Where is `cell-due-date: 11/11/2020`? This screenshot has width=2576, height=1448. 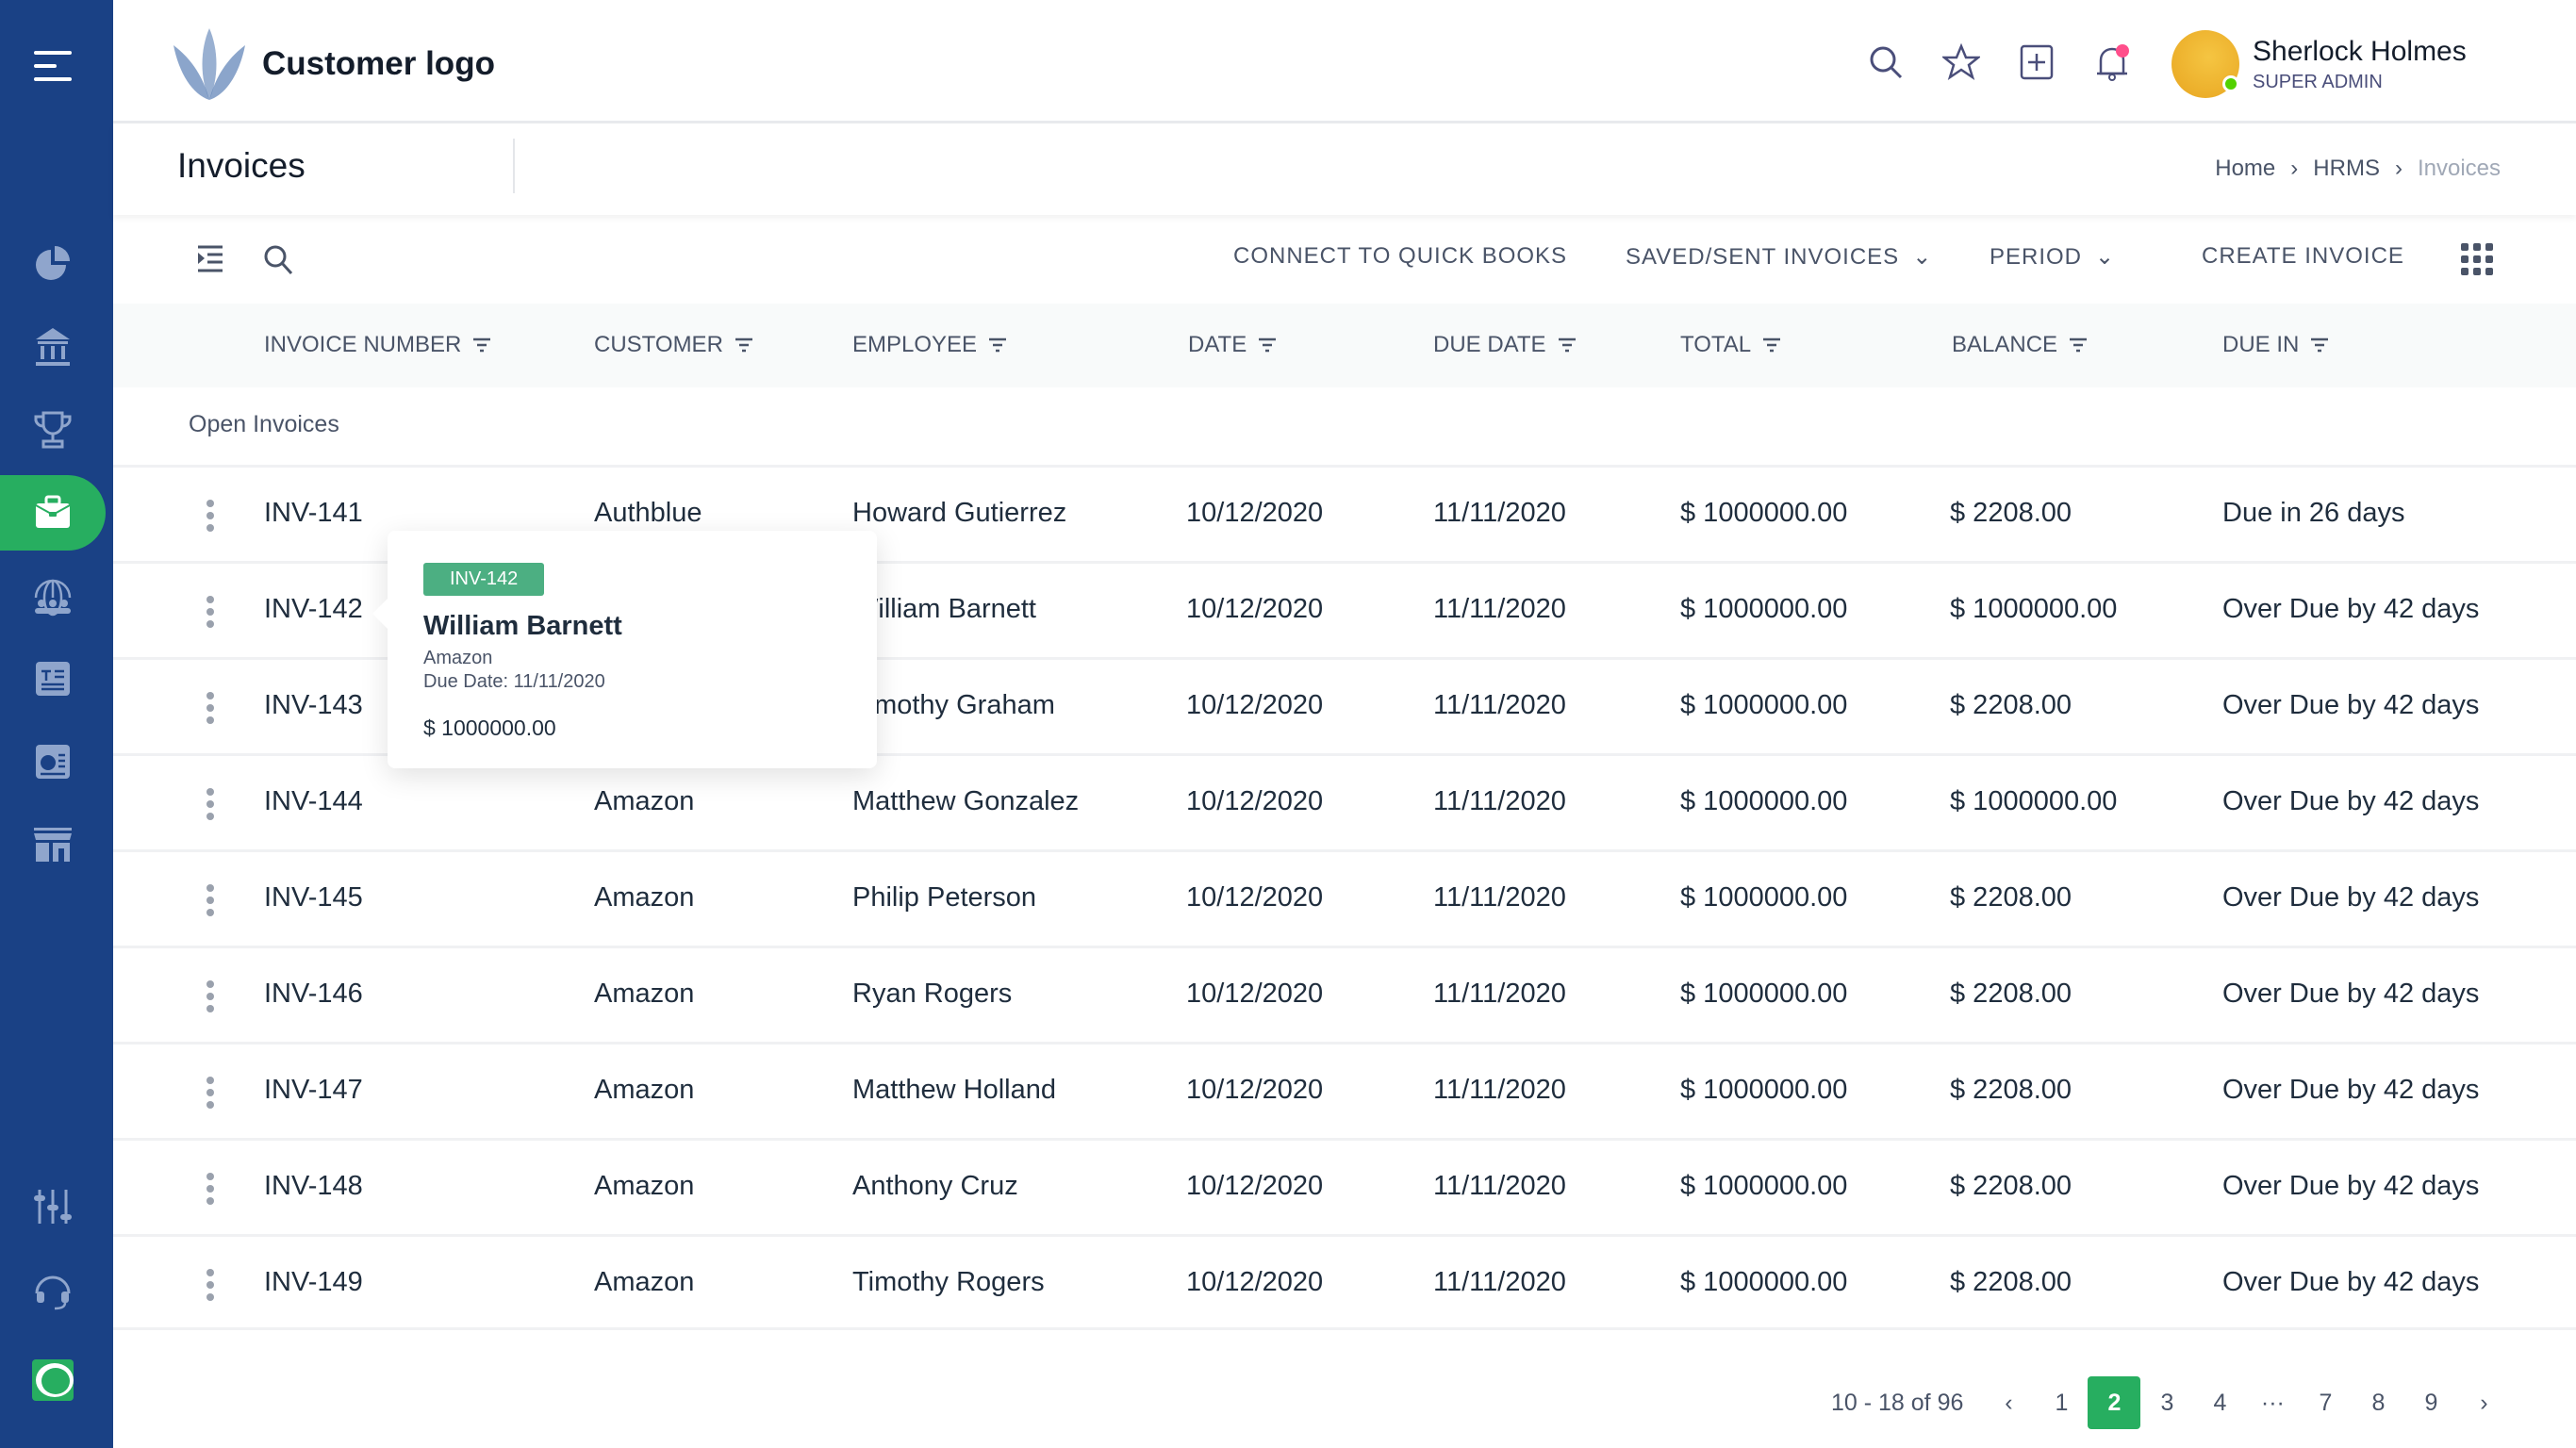
cell-due-date: 11/11/2020 is located at coordinates (1499, 897).